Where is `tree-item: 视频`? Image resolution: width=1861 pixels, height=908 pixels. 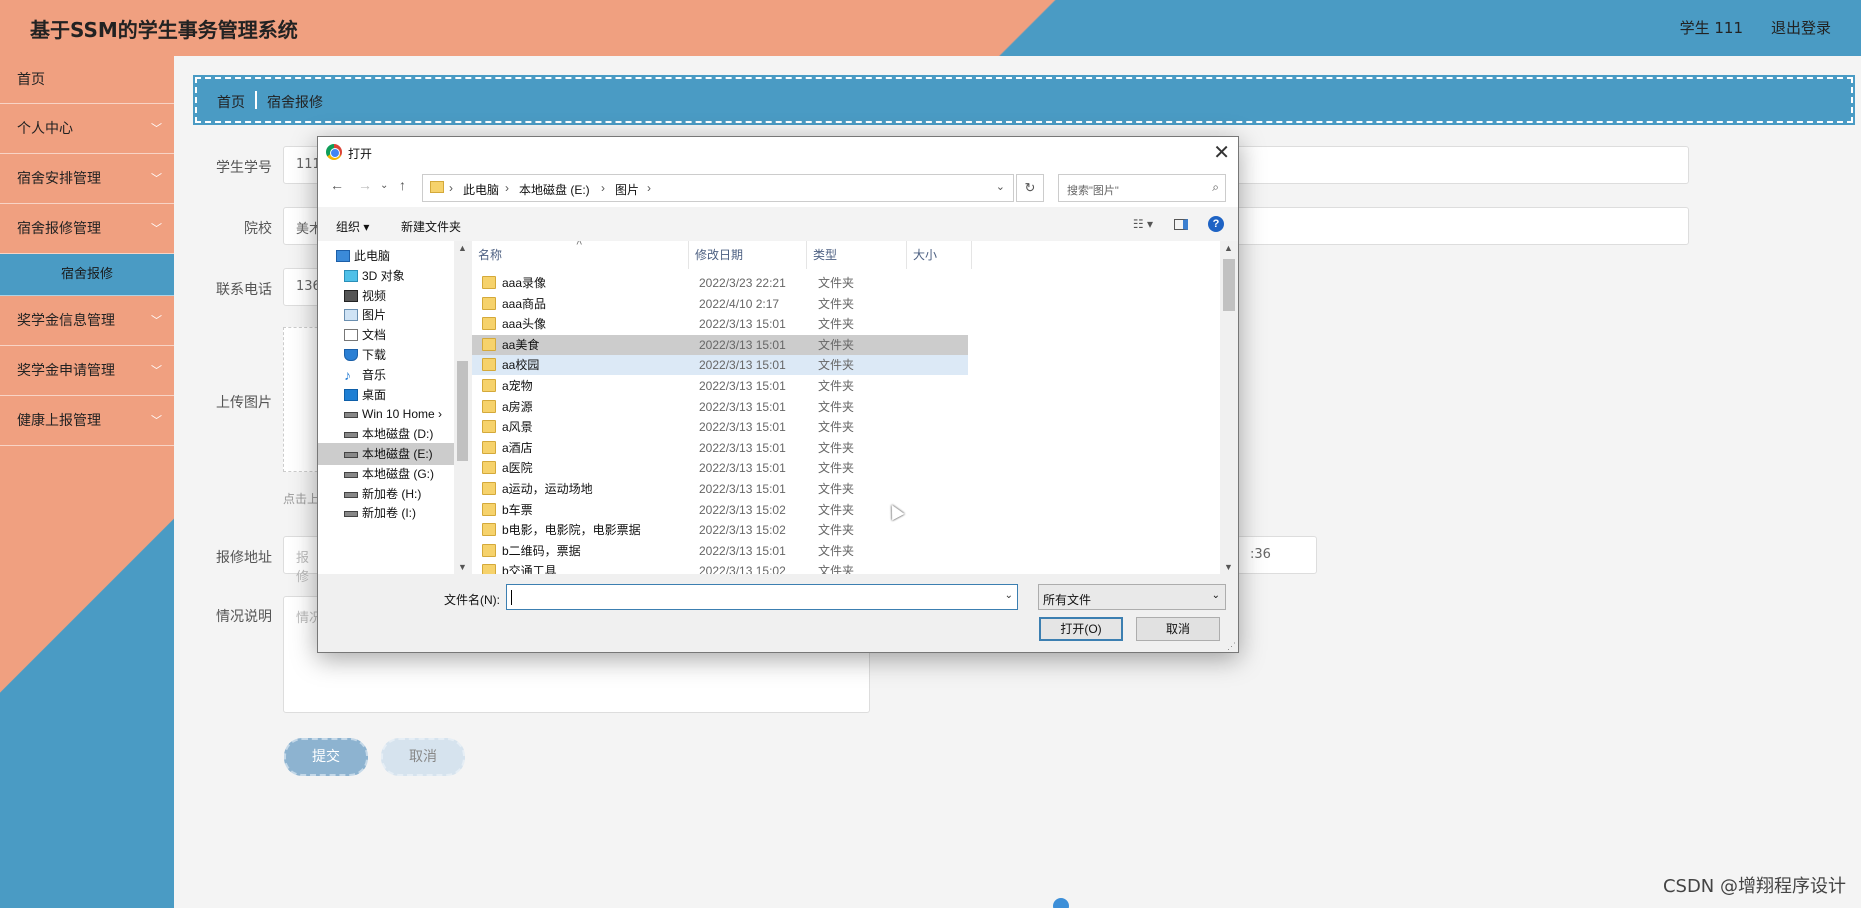
tree-item: 视频 is located at coordinates (386, 296).